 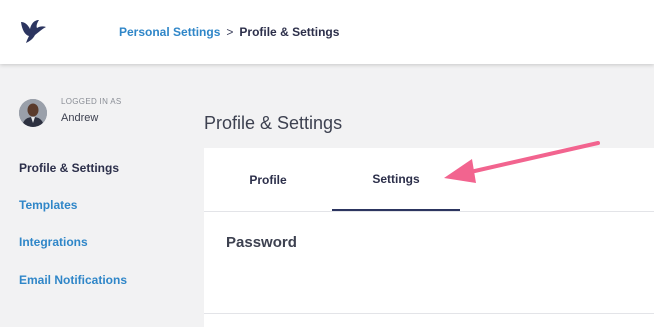 What do you see at coordinates (169, 32) in the screenshot?
I see `breadcrumb-parent-link: Personal Settings` at bounding box center [169, 32].